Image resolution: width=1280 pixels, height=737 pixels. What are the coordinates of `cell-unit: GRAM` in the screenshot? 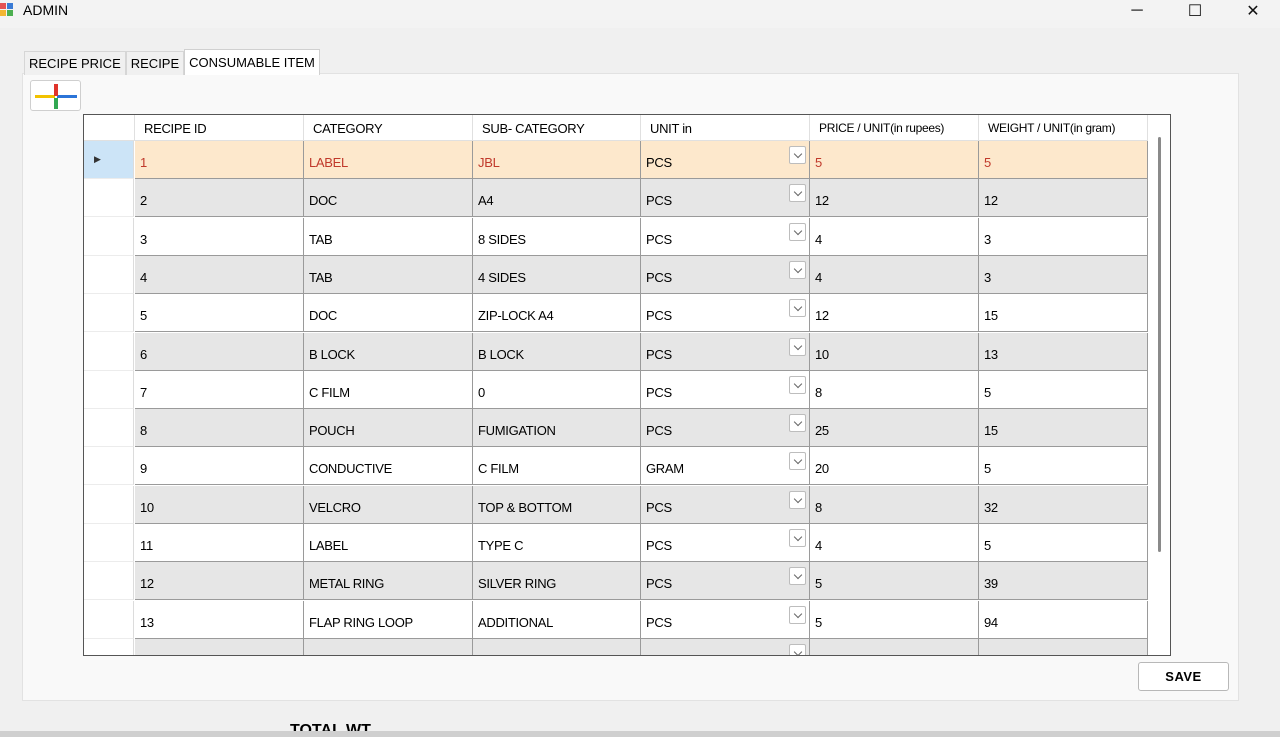 It's located at (725, 466).